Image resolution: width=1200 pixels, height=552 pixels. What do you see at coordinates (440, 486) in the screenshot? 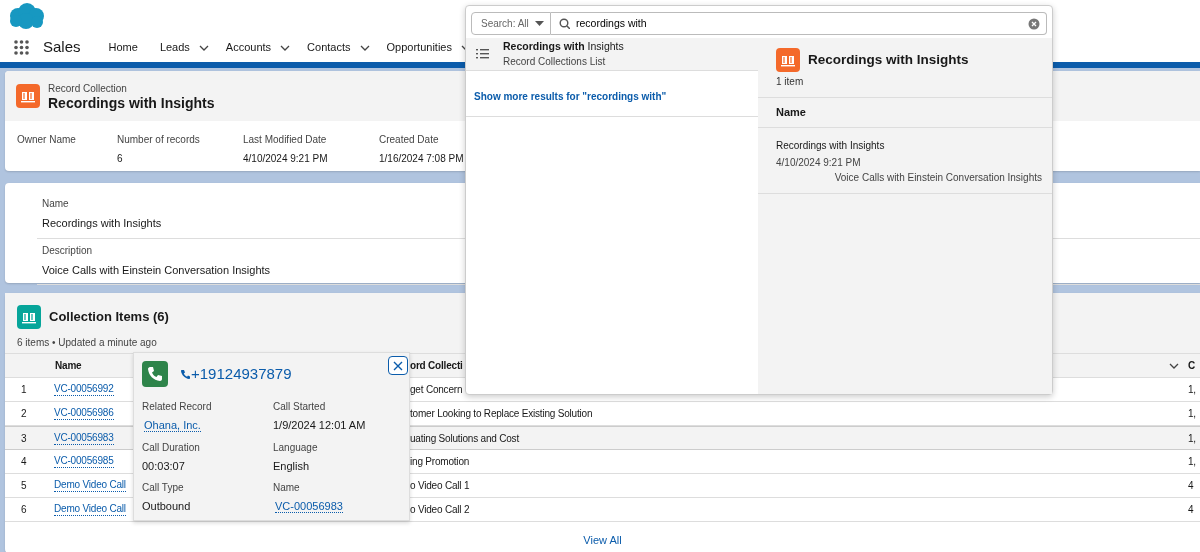
I see `table-cell-text: o Video Call 1` at bounding box center [440, 486].